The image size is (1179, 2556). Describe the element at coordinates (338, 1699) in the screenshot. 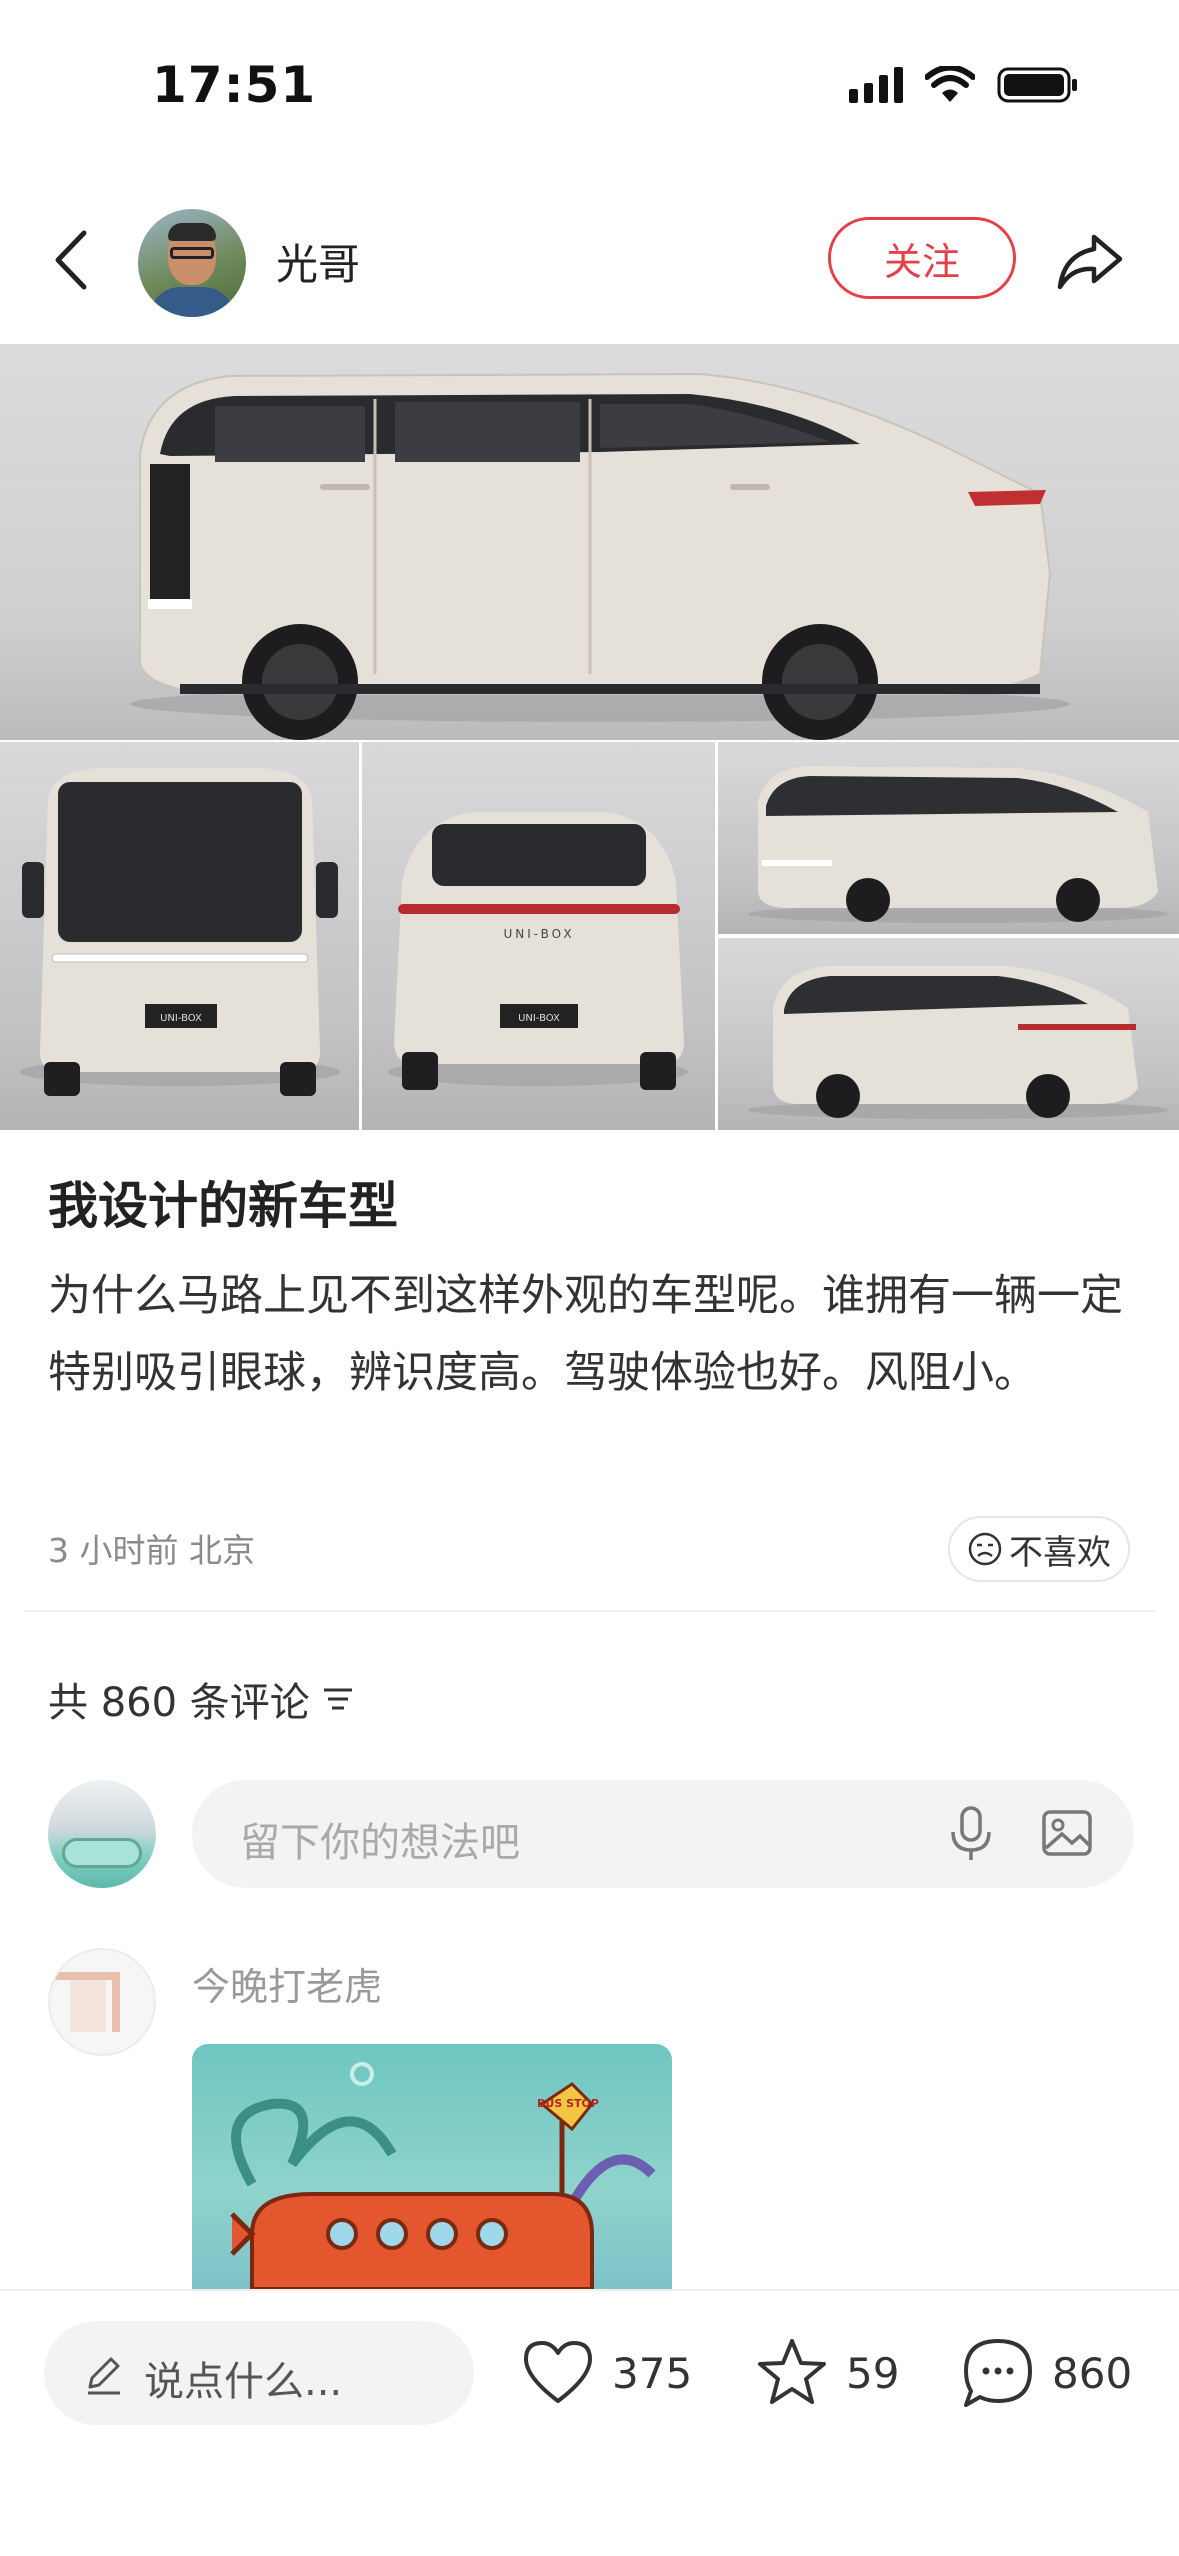

I see `sort-icon` at that location.